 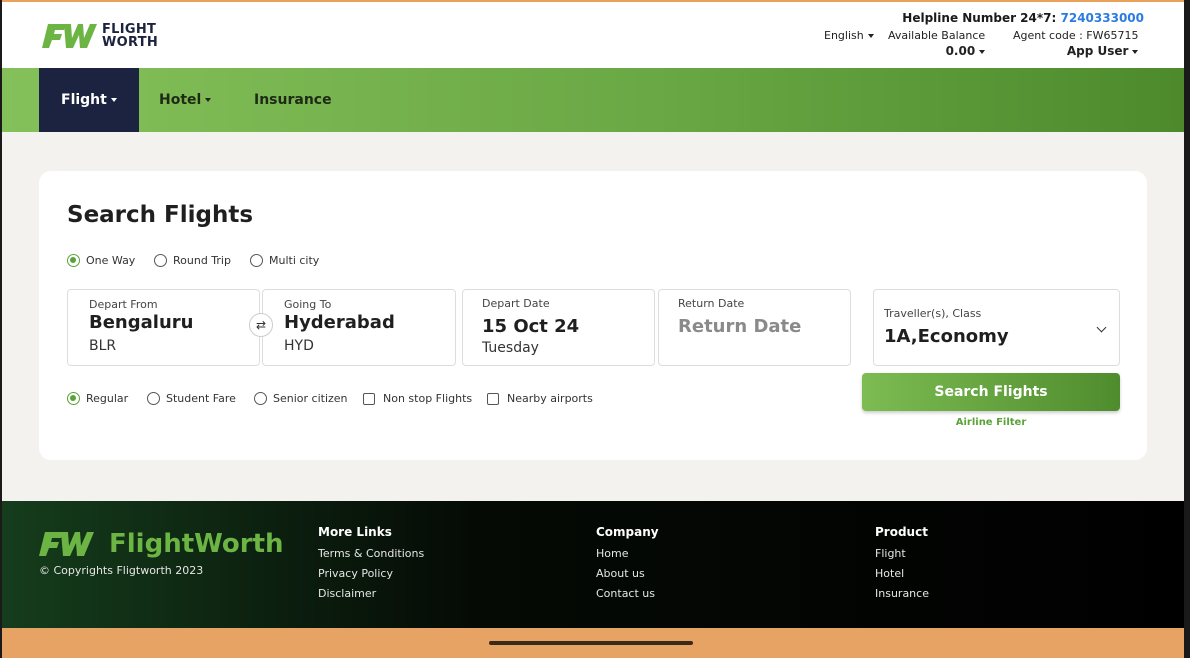 I want to click on language-label: English, so click(x=844, y=35).